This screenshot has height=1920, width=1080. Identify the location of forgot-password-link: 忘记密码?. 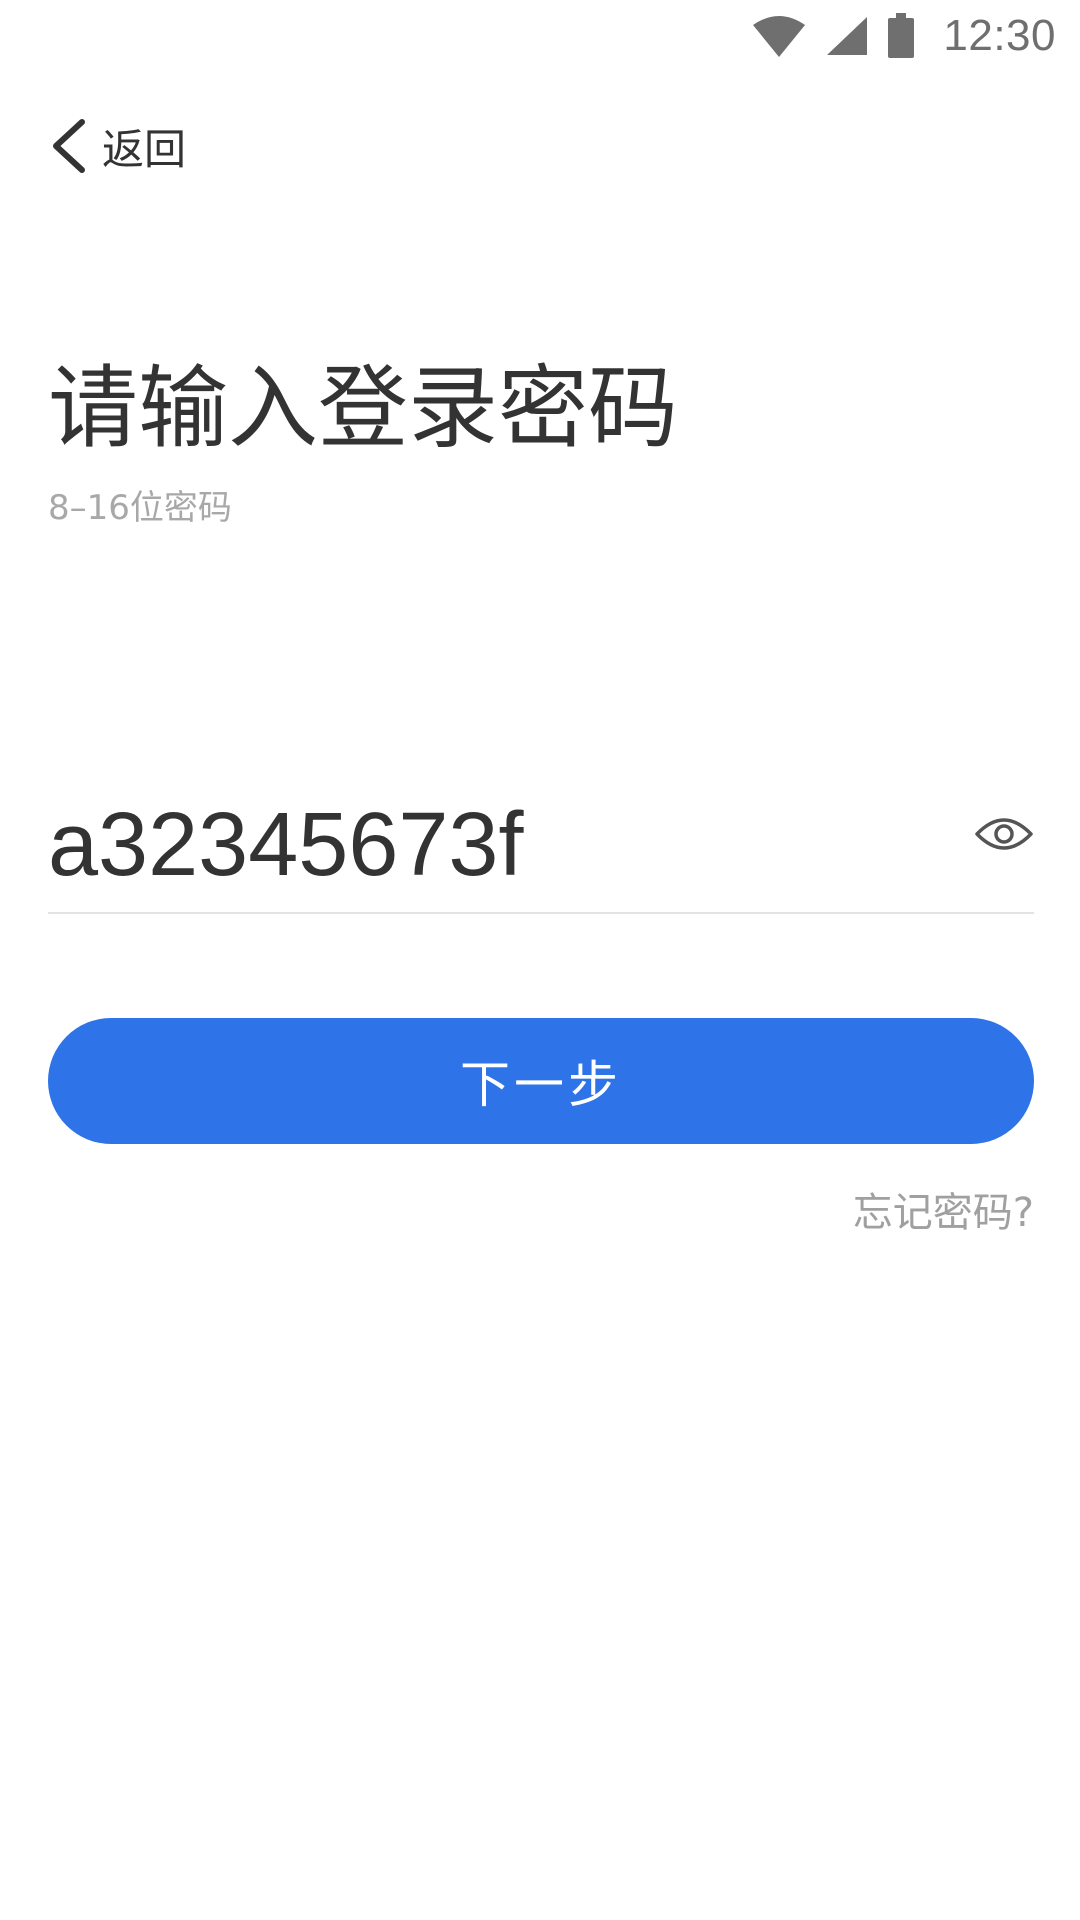
(943, 1209).